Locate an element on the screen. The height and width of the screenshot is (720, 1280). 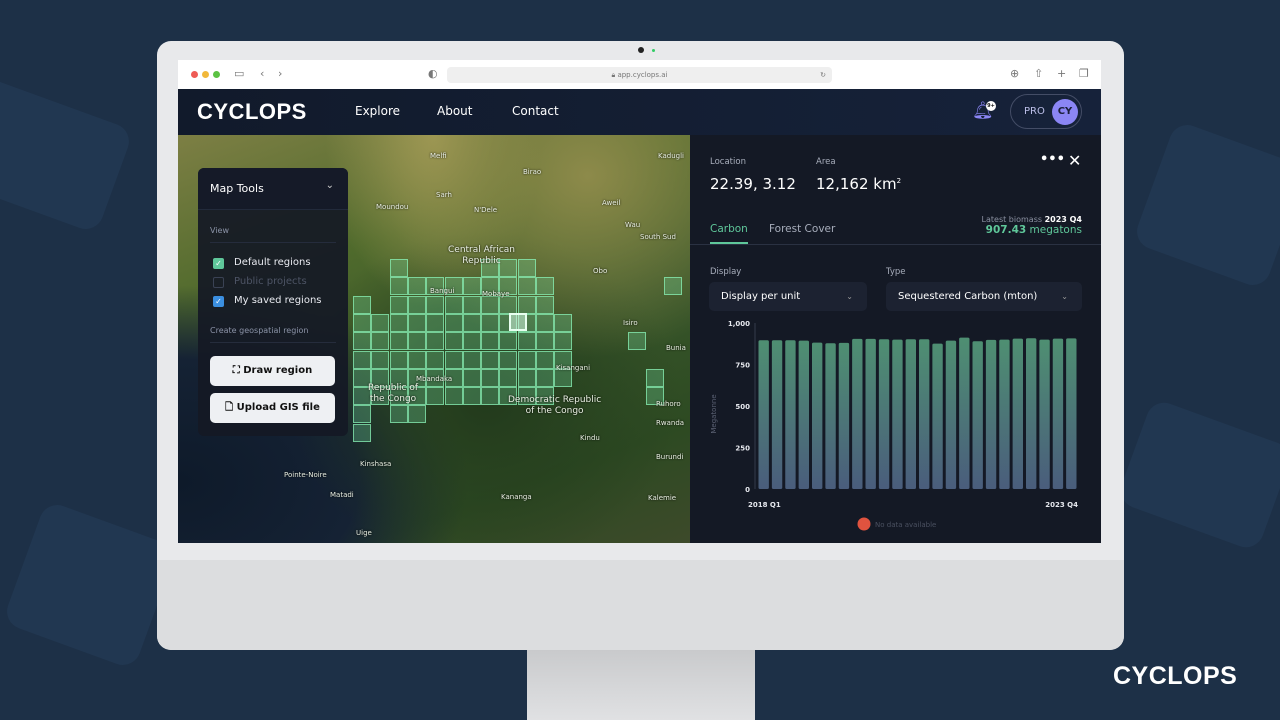
minimize-window-button is located at coordinates (205, 74).